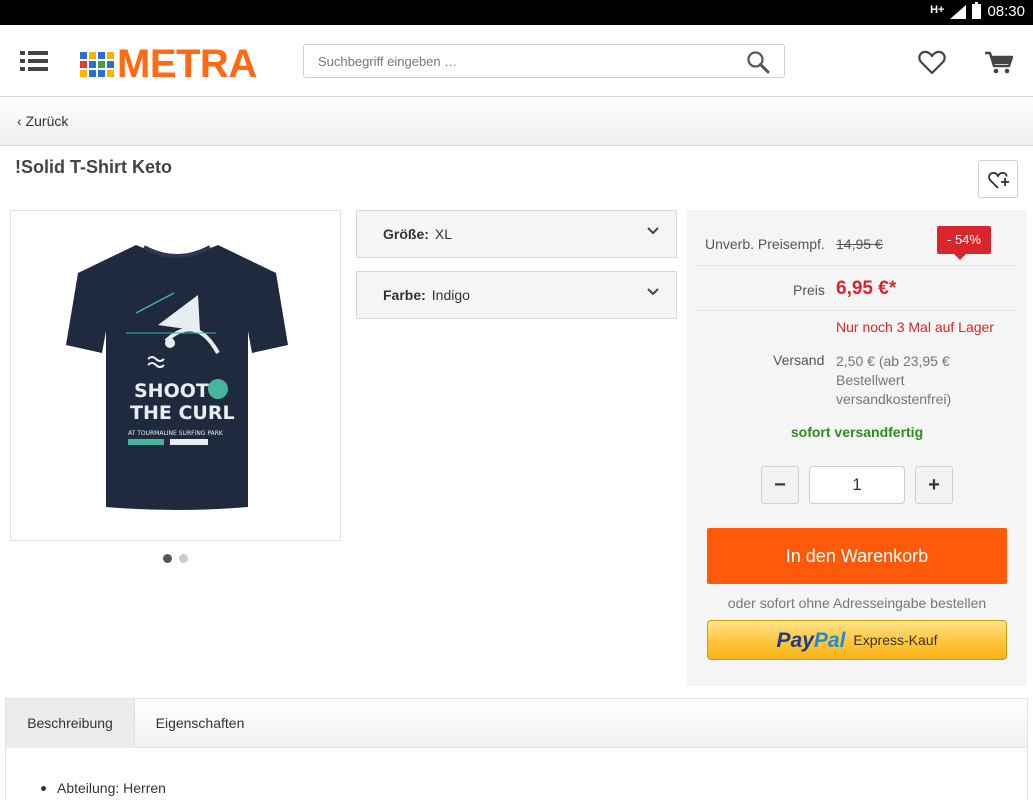 The image size is (1033, 800). I want to click on tab-content: Abteilung: Herren, so click(516, 774).